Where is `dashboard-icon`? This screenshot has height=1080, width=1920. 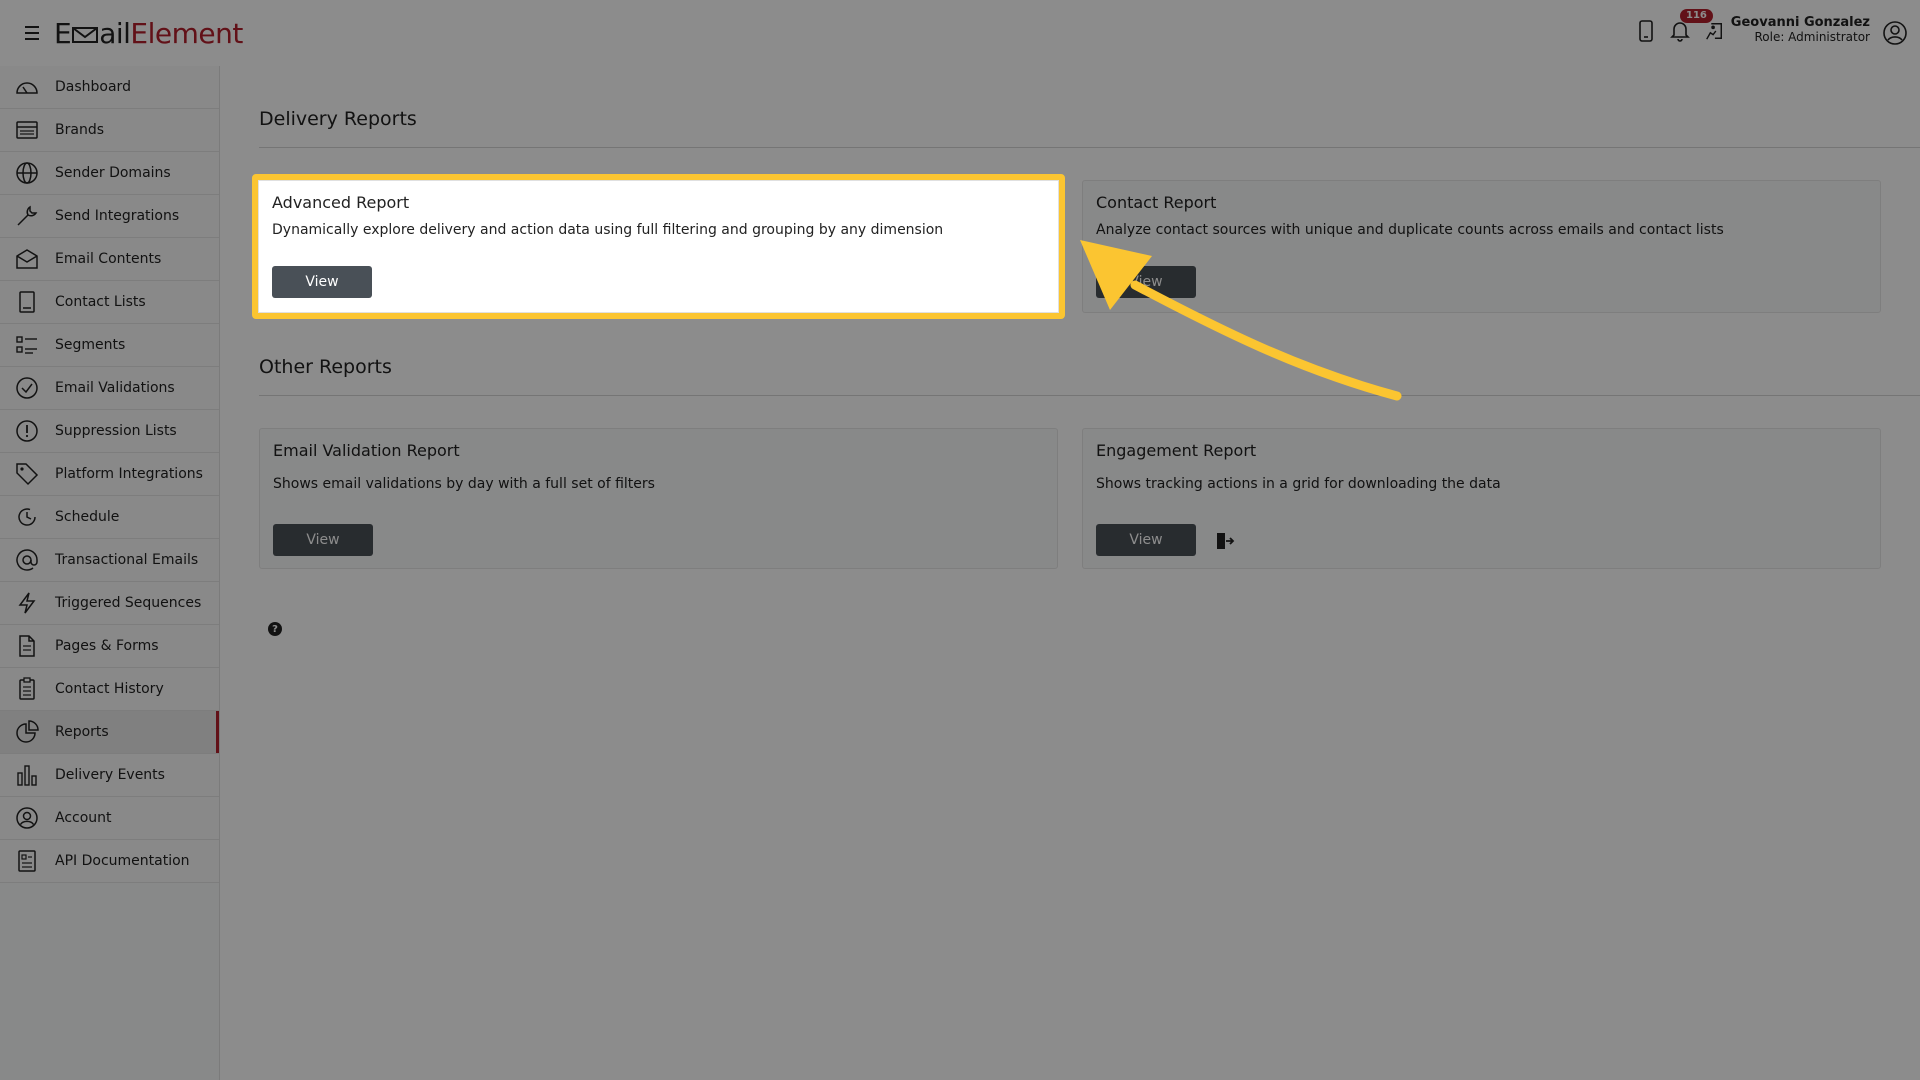
dashboard-icon is located at coordinates (27, 87).